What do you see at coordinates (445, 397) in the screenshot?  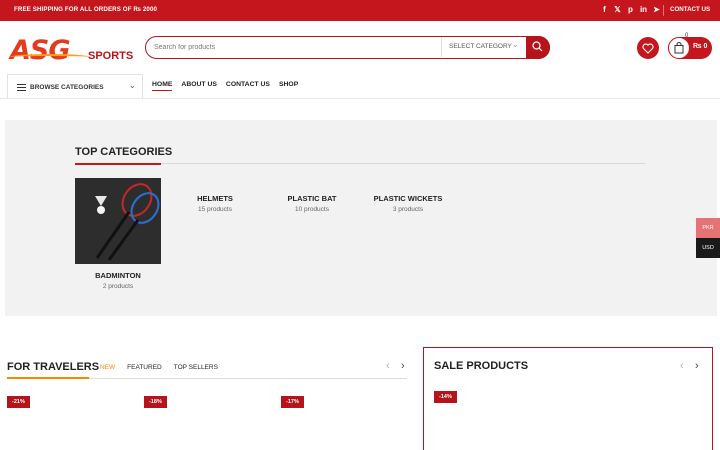 I see `discount-badge: -14%` at bounding box center [445, 397].